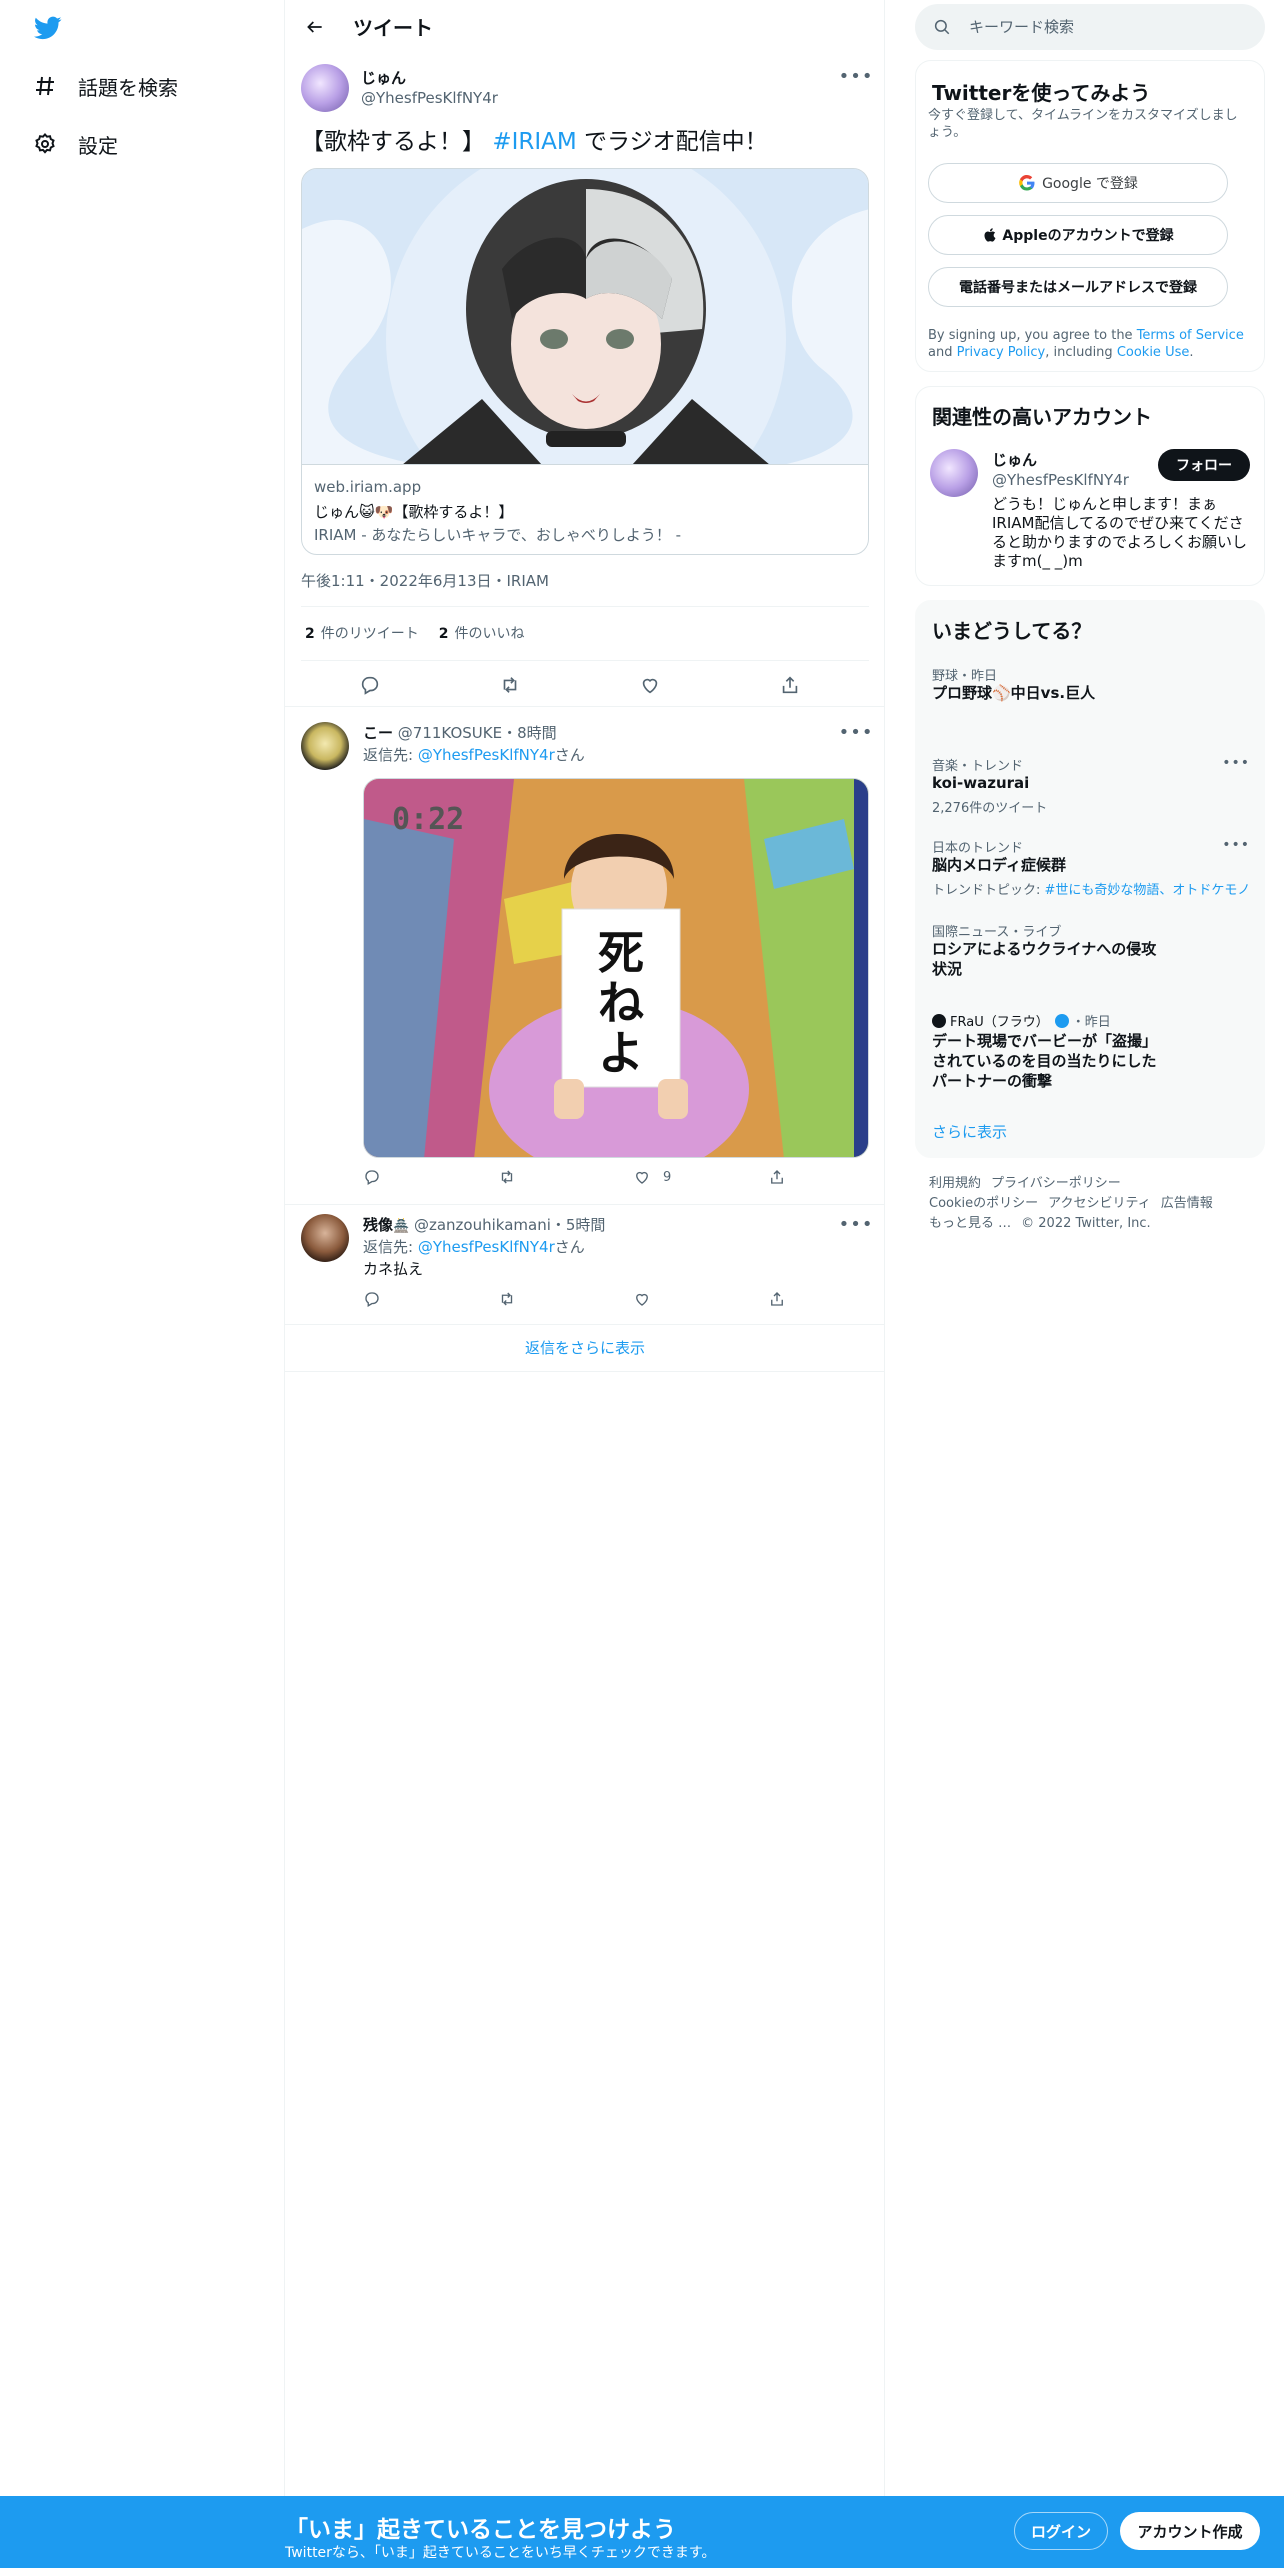  What do you see at coordinates (983, 1203) in the screenshot?
I see `footer-cookie-link: Cookieのポリシー` at bounding box center [983, 1203].